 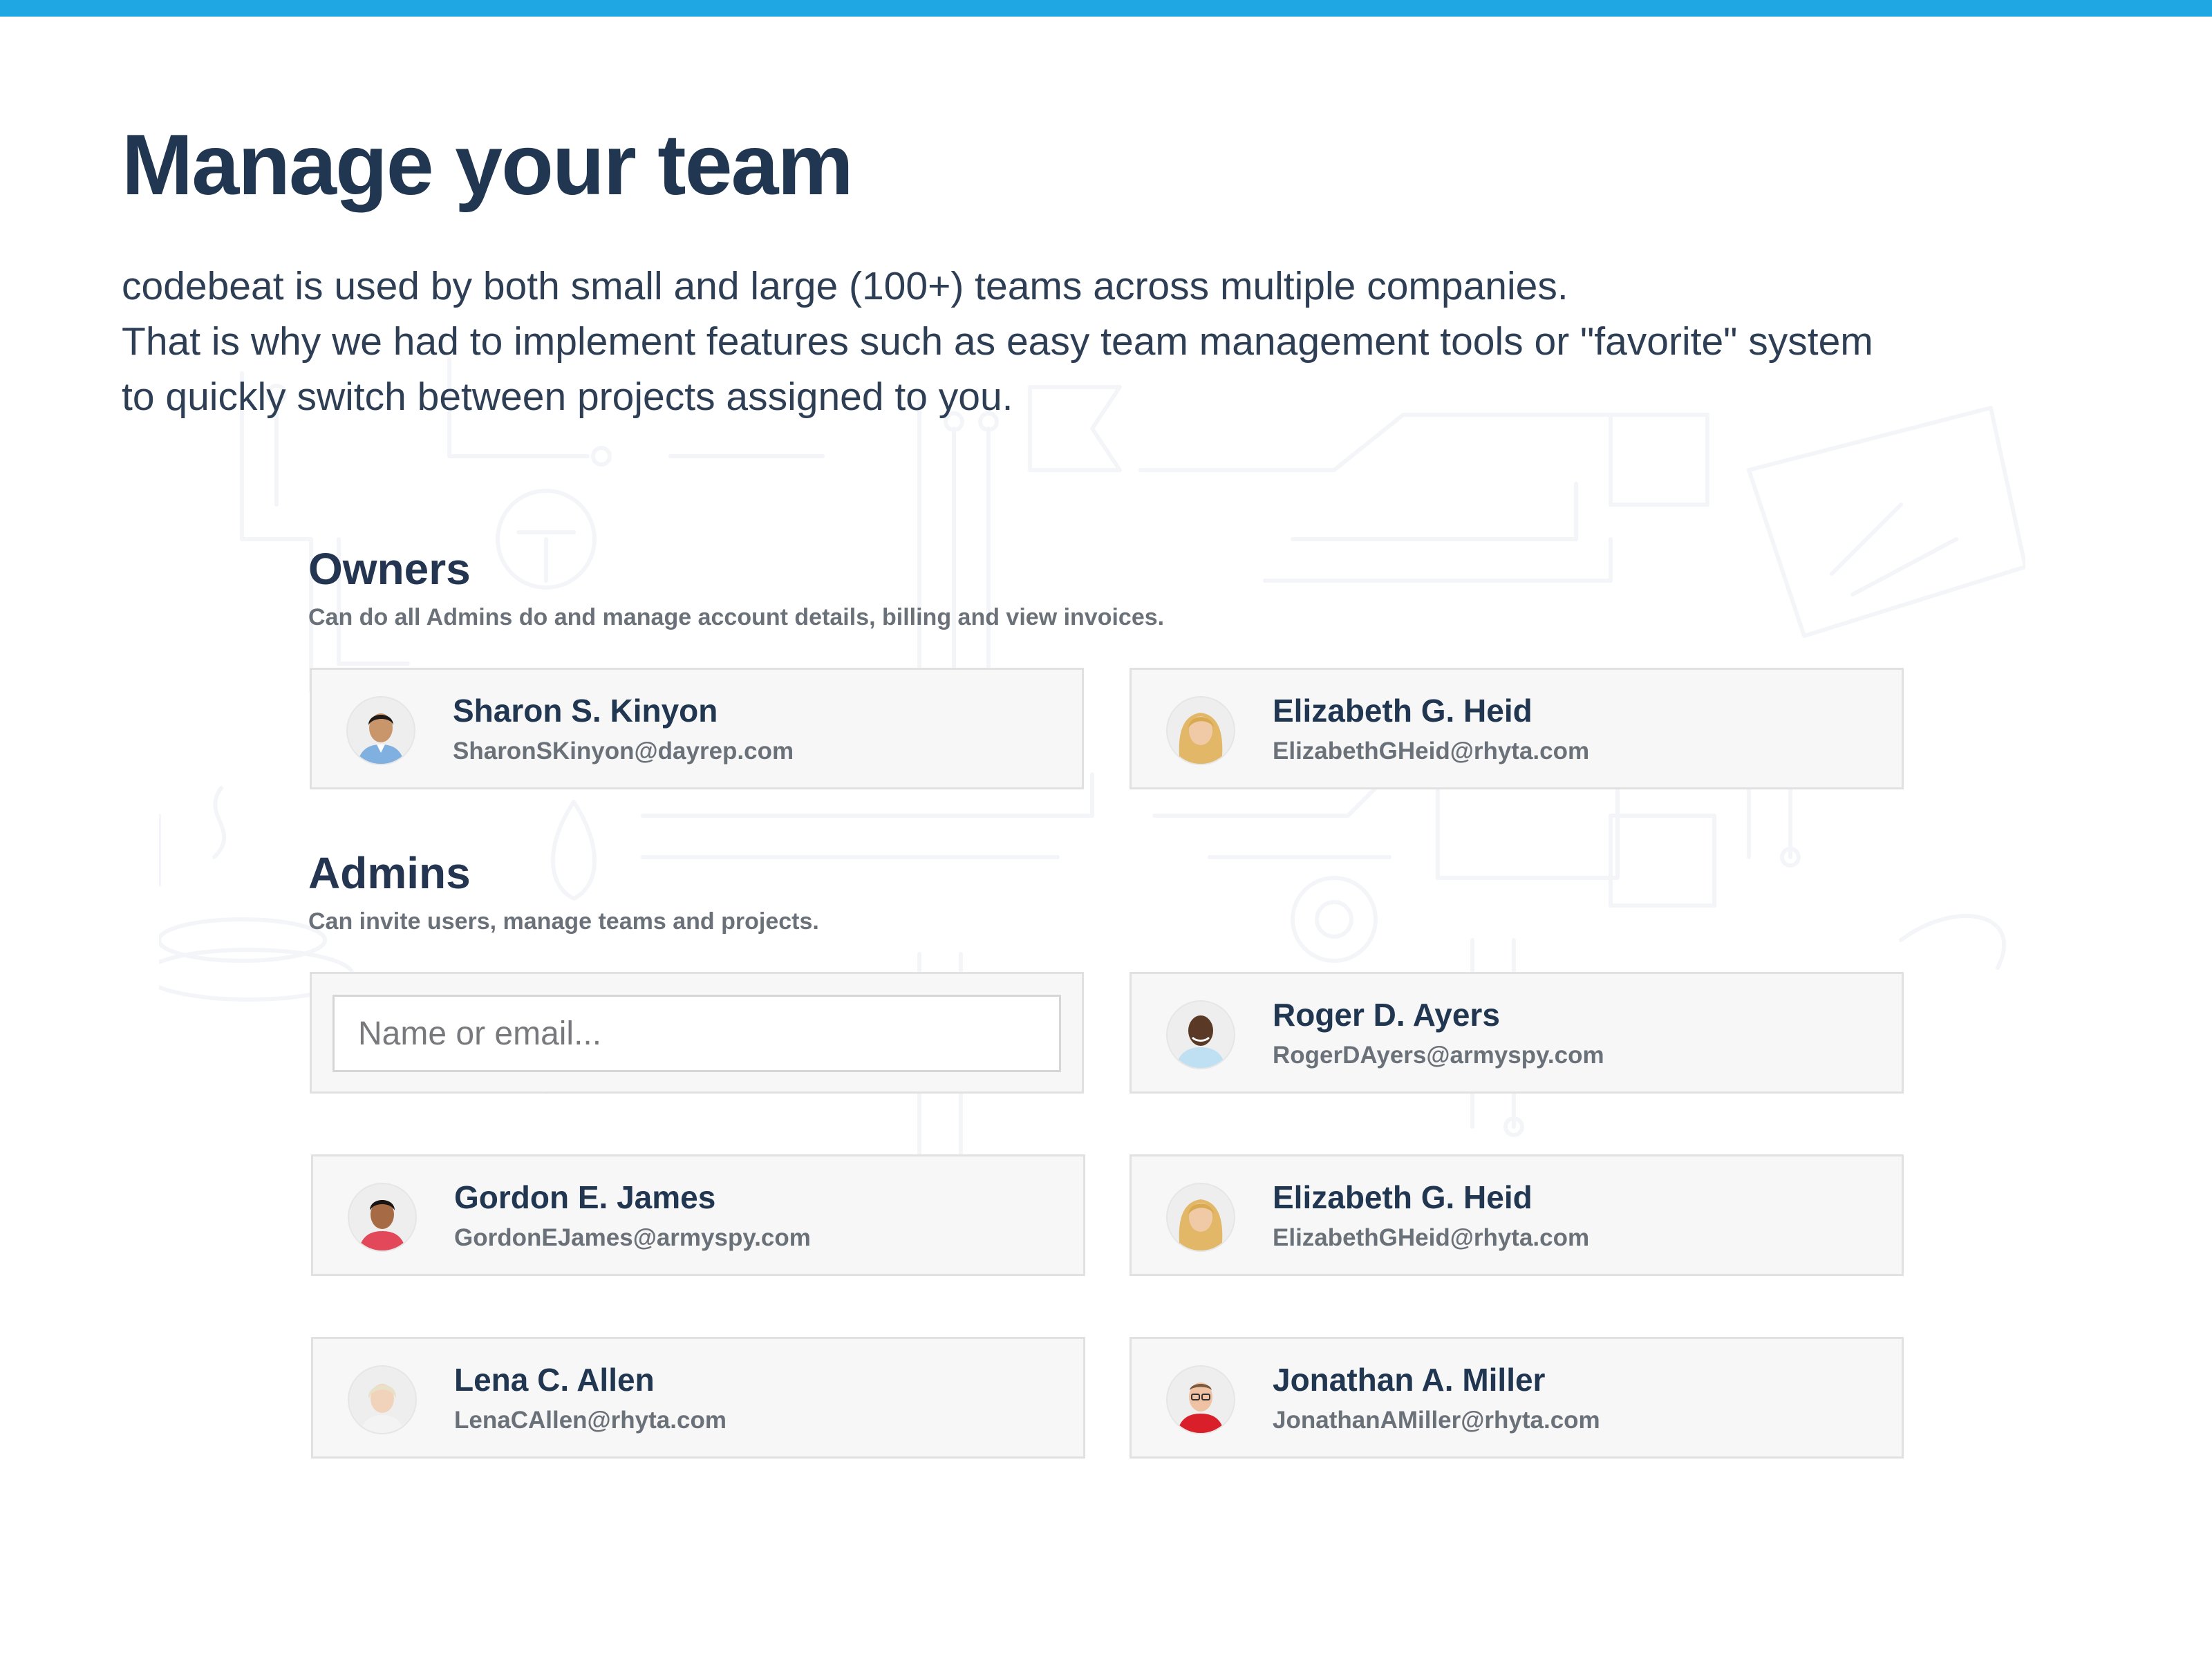 What do you see at coordinates (632, 1237) in the screenshot?
I see `member-email: GordonEJames@armyspy.com` at bounding box center [632, 1237].